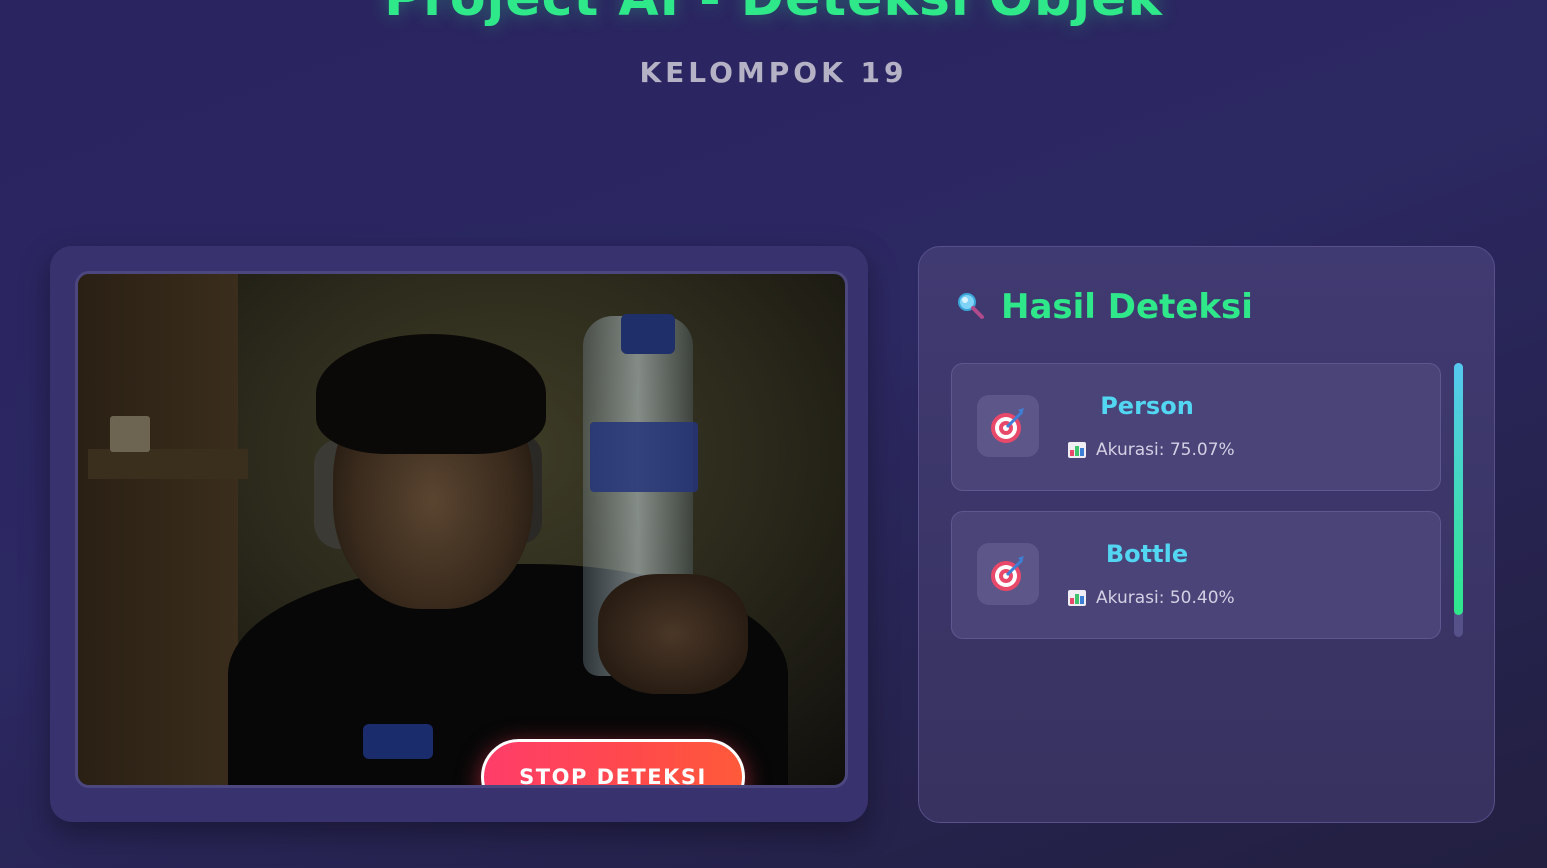 The image size is (1547, 868). Describe the element at coordinates (773, 14) in the screenshot. I see `page-title: Project AI - Deteksi Objek` at that location.